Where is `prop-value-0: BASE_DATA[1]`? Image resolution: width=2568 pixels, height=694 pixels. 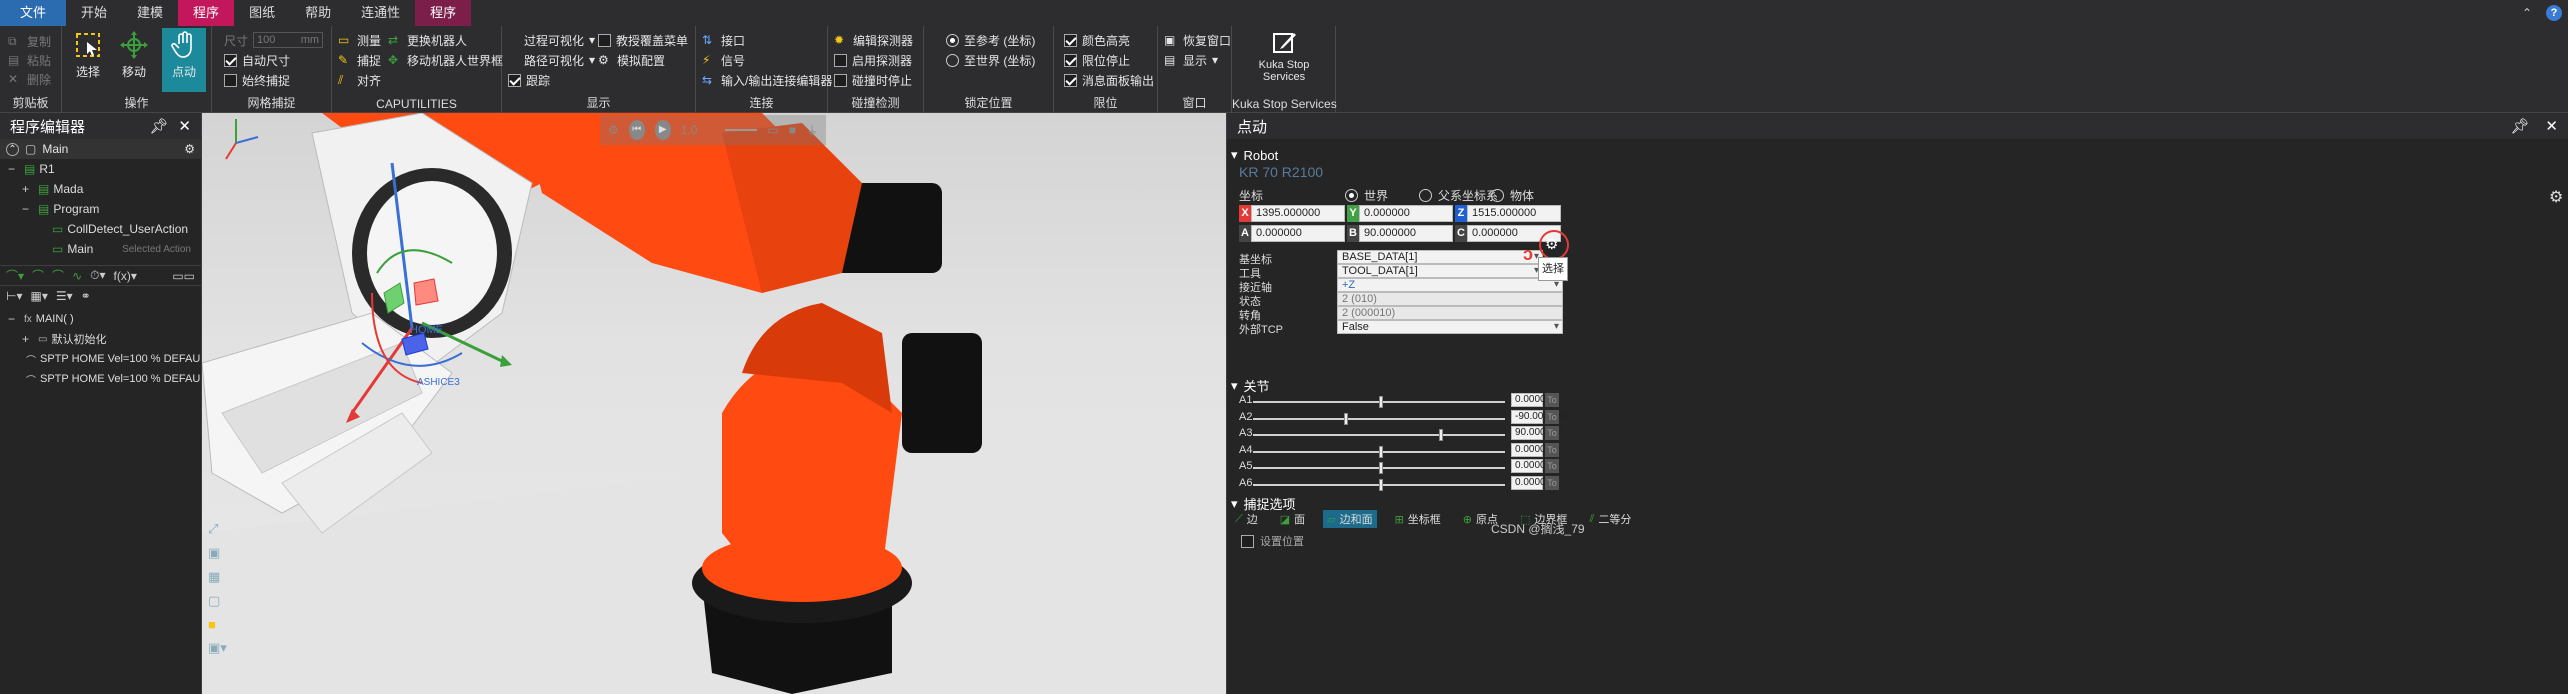
prop-value-0: BASE_DATA[1] is located at coordinates (1440, 257).